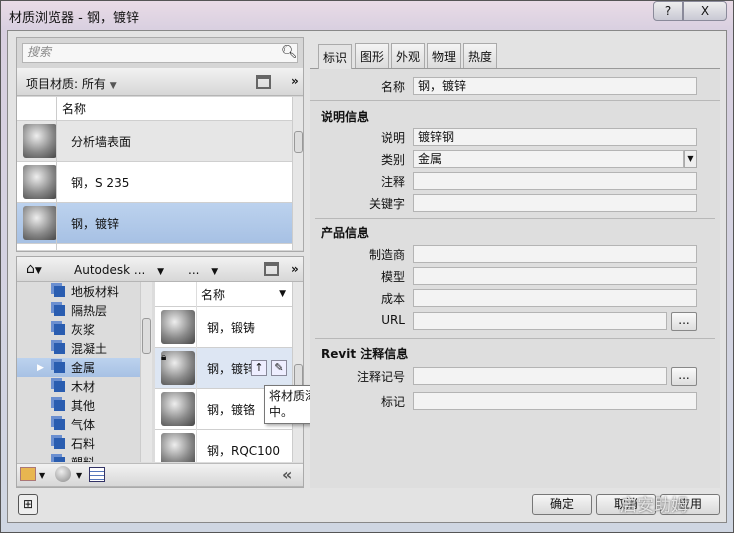  Describe the element at coordinates (345, 233) in the screenshot. I see `section-product: 产品信息` at that location.